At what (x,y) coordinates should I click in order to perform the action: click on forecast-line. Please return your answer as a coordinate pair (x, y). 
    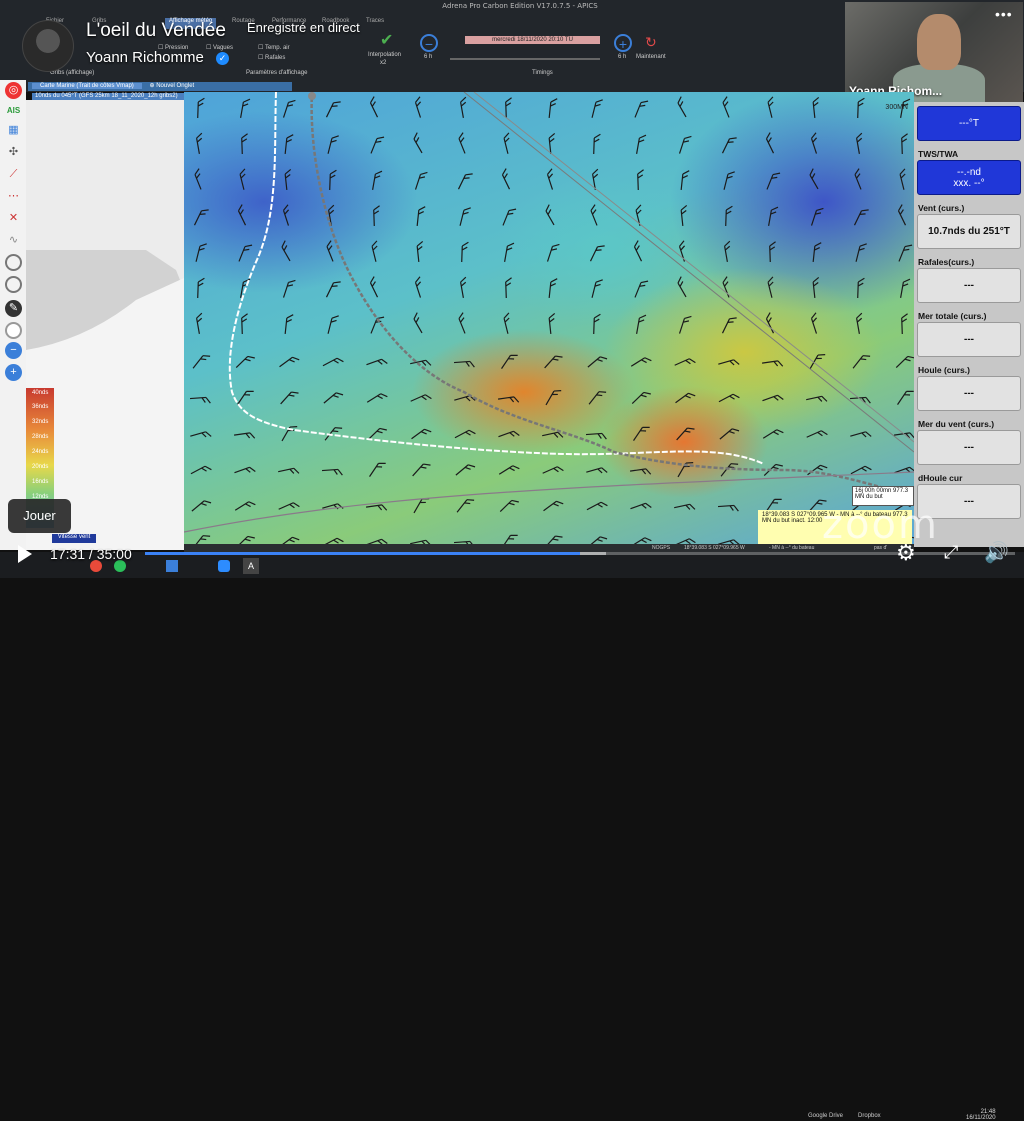
    Looking at the image, I should click on (688, 272).